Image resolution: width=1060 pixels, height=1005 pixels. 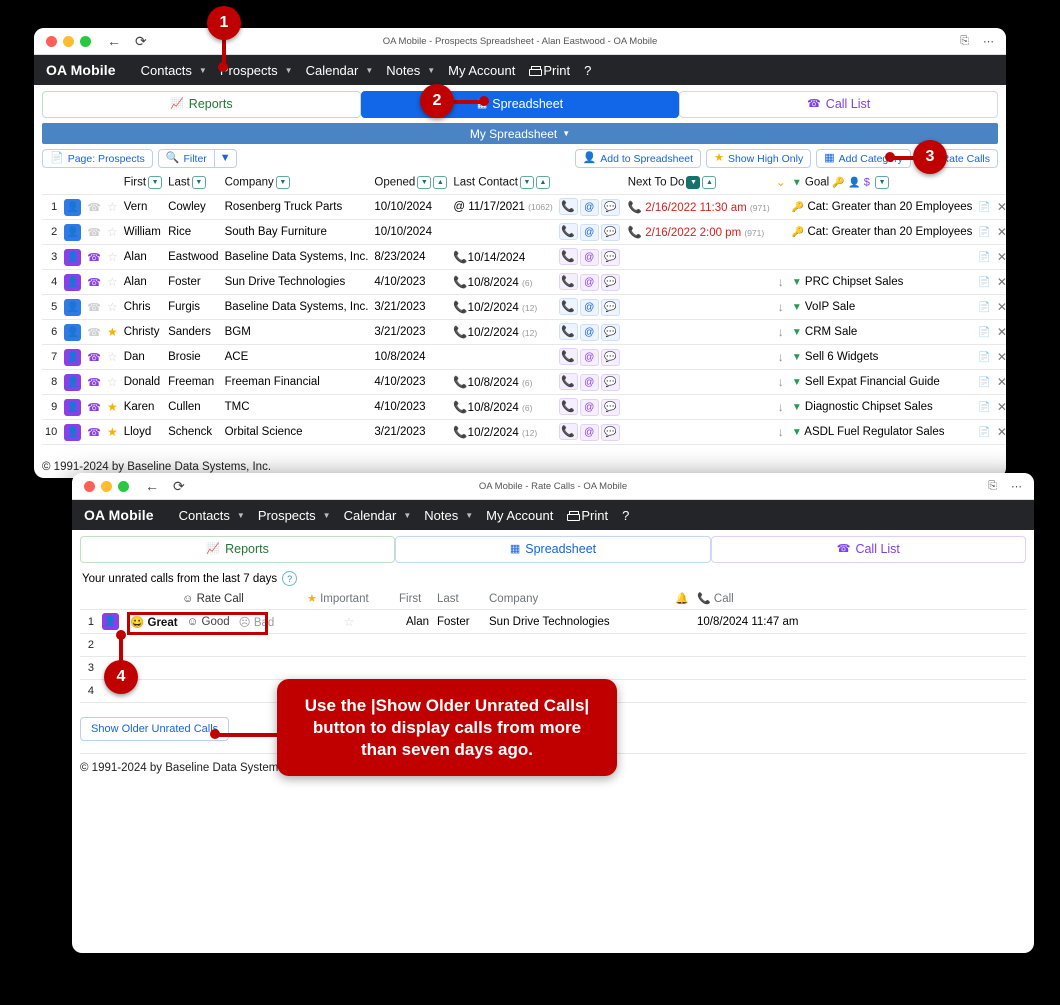 I want to click on share-icon: ⎘, so click(x=964, y=41).